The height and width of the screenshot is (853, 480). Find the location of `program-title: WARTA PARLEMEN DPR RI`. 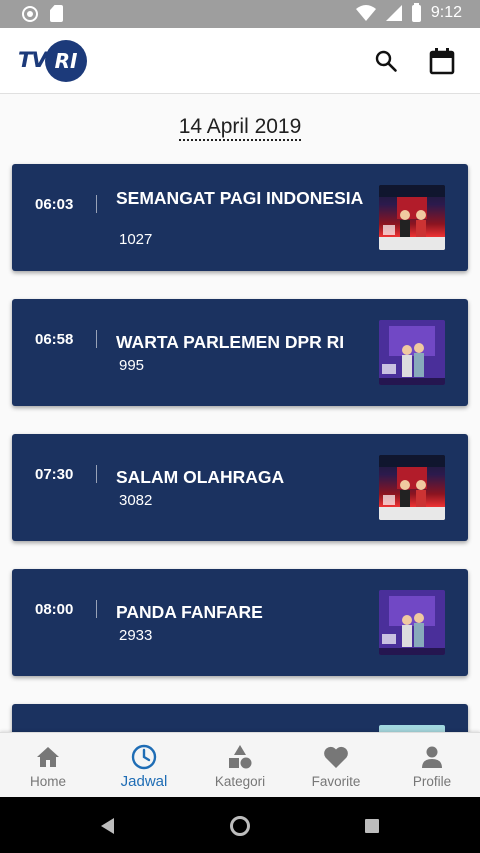

program-title: WARTA PARLEMEN DPR RI is located at coordinates (230, 342).